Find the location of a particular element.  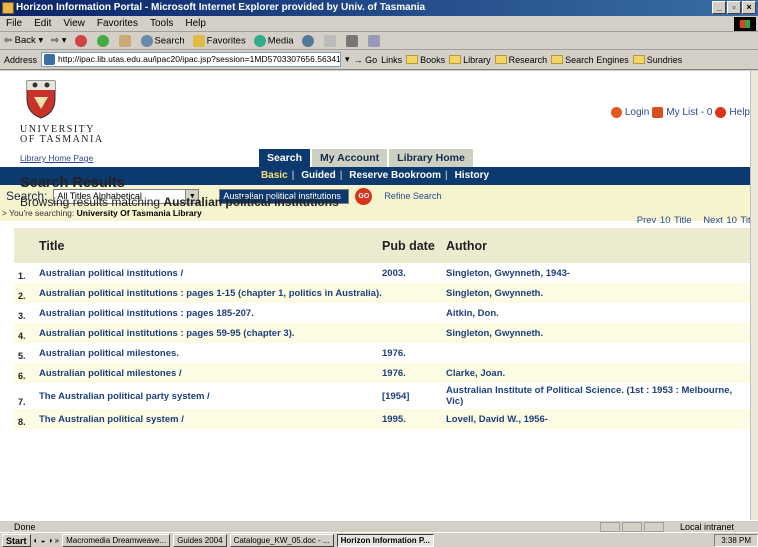

link-books-label: Books is located at coordinates (433, 59).